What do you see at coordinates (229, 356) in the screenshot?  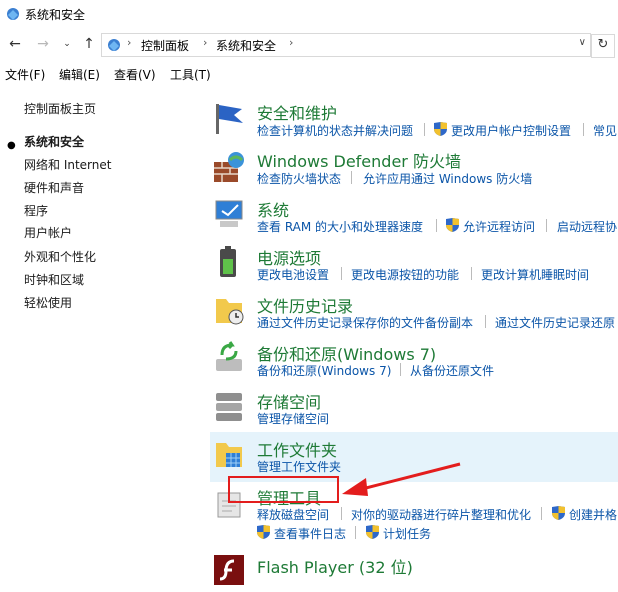 I see `backup-restore-icon` at bounding box center [229, 356].